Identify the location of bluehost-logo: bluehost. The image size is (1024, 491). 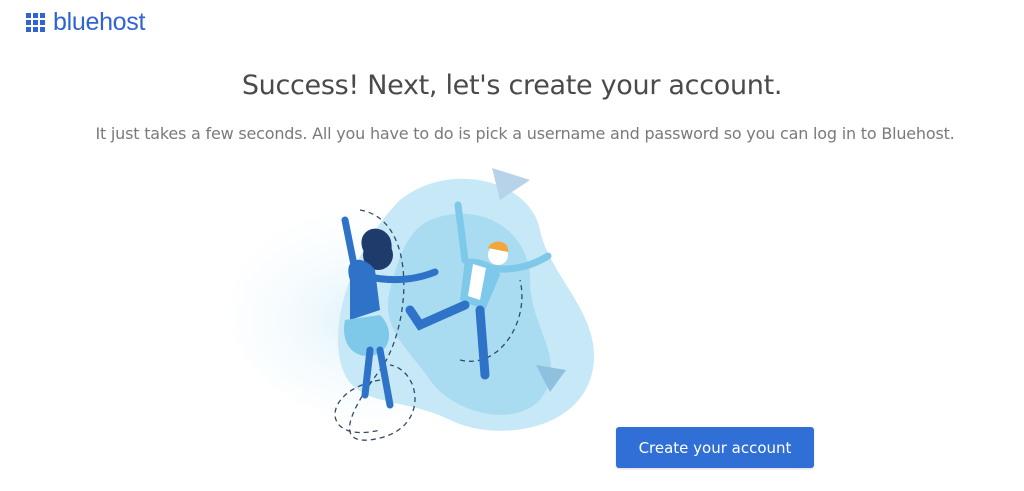
(85, 22).